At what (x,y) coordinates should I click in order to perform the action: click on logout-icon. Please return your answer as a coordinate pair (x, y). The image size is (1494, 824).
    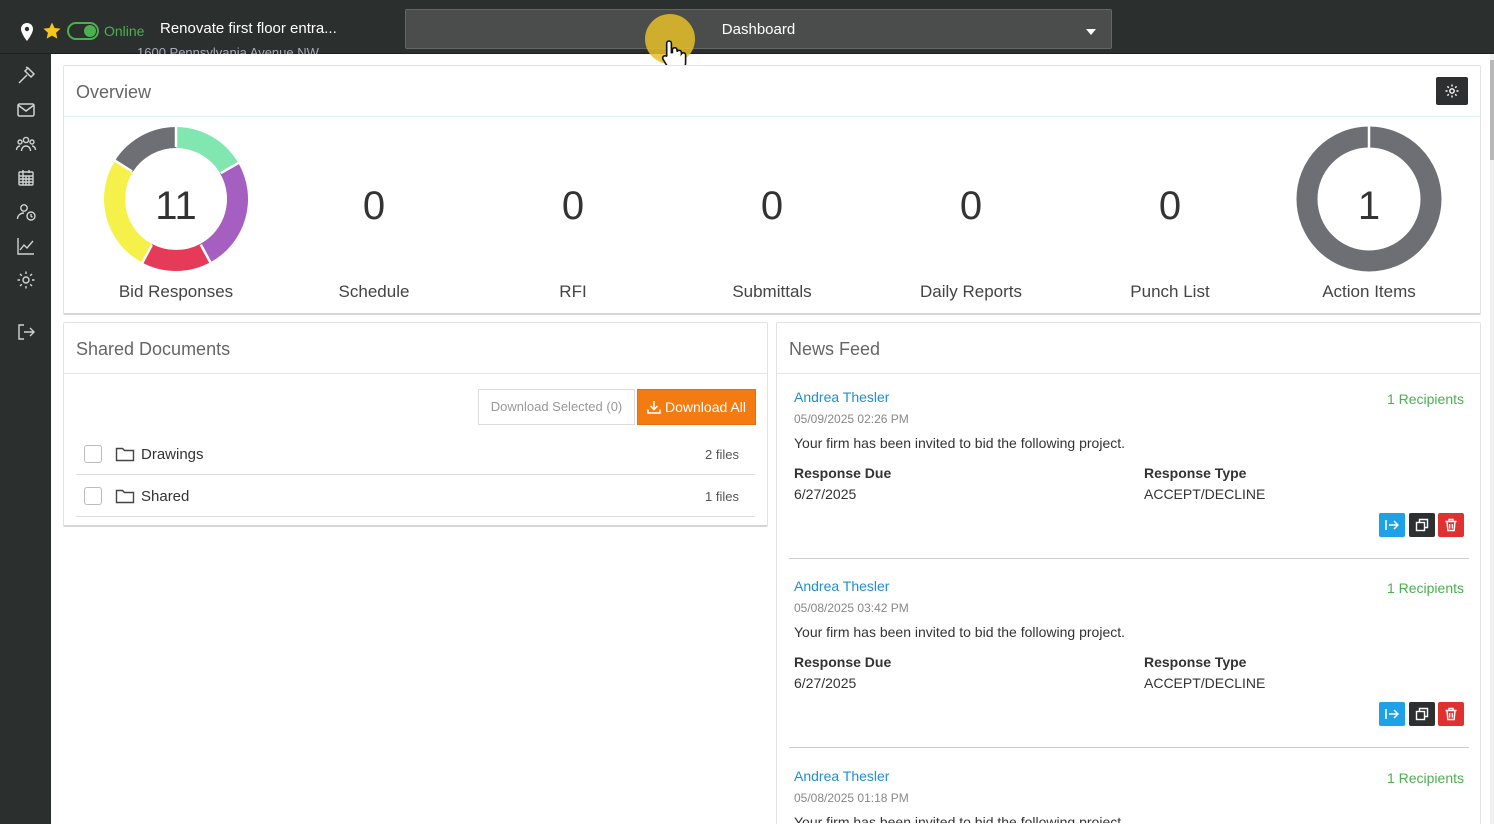
    Looking at the image, I should click on (26, 332).